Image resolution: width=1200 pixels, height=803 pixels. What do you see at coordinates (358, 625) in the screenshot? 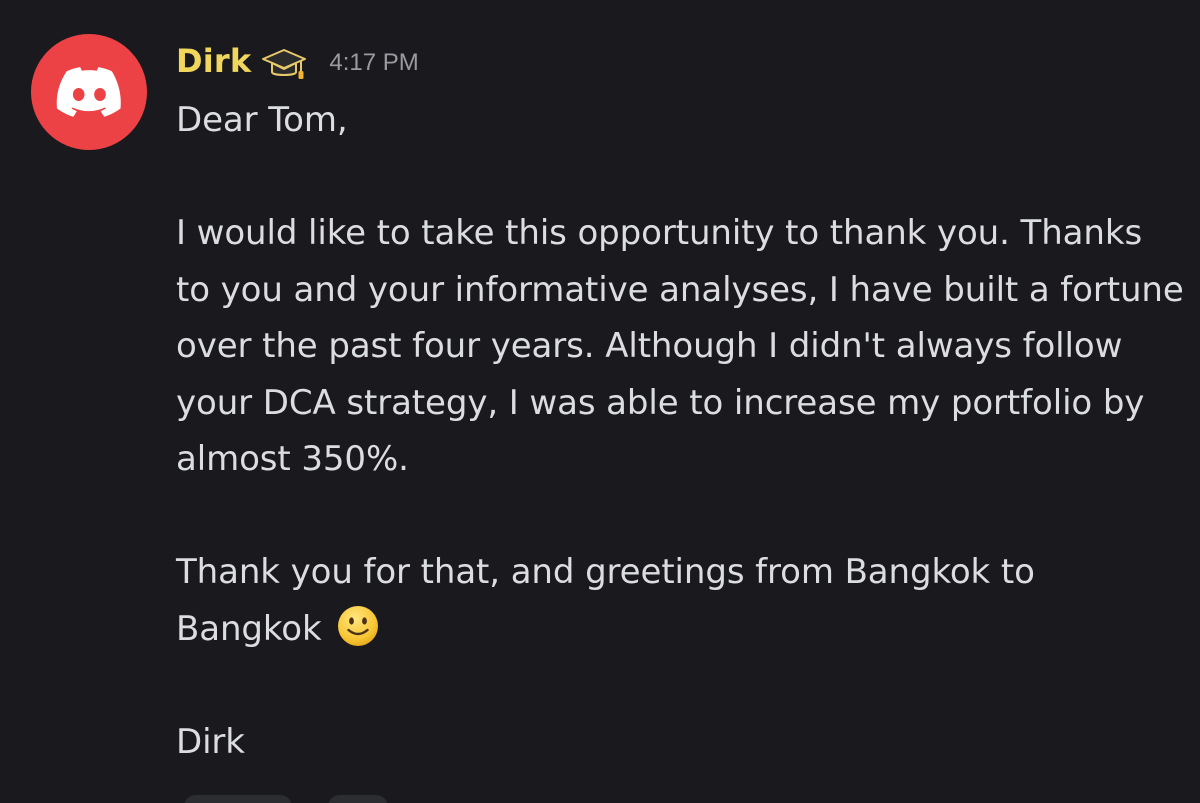
I see `slightly-smiling-face-icon` at bounding box center [358, 625].